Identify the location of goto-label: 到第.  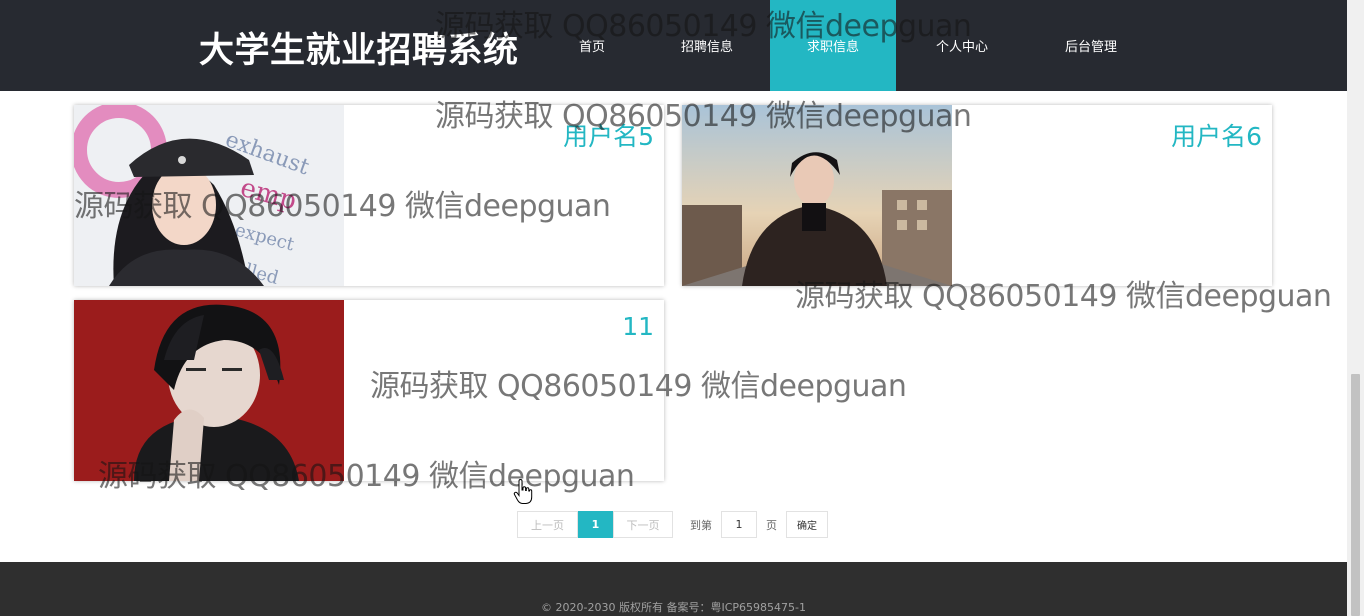
(701, 525).